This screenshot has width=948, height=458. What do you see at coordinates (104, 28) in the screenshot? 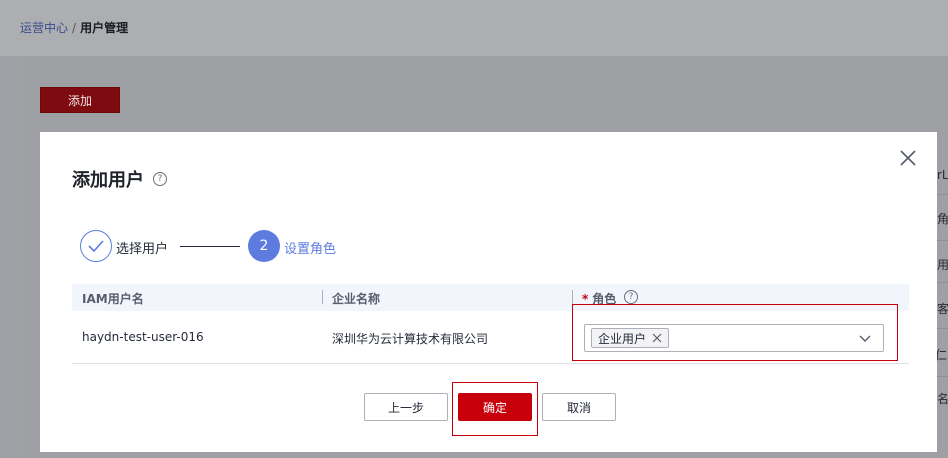
I see `breadcrumb-current: 用户管理` at bounding box center [104, 28].